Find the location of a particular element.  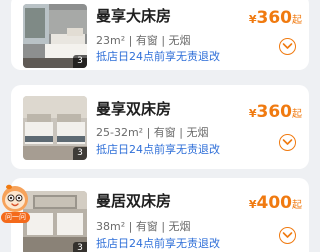

assistant-mascot-icon is located at coordinates (15, 198).